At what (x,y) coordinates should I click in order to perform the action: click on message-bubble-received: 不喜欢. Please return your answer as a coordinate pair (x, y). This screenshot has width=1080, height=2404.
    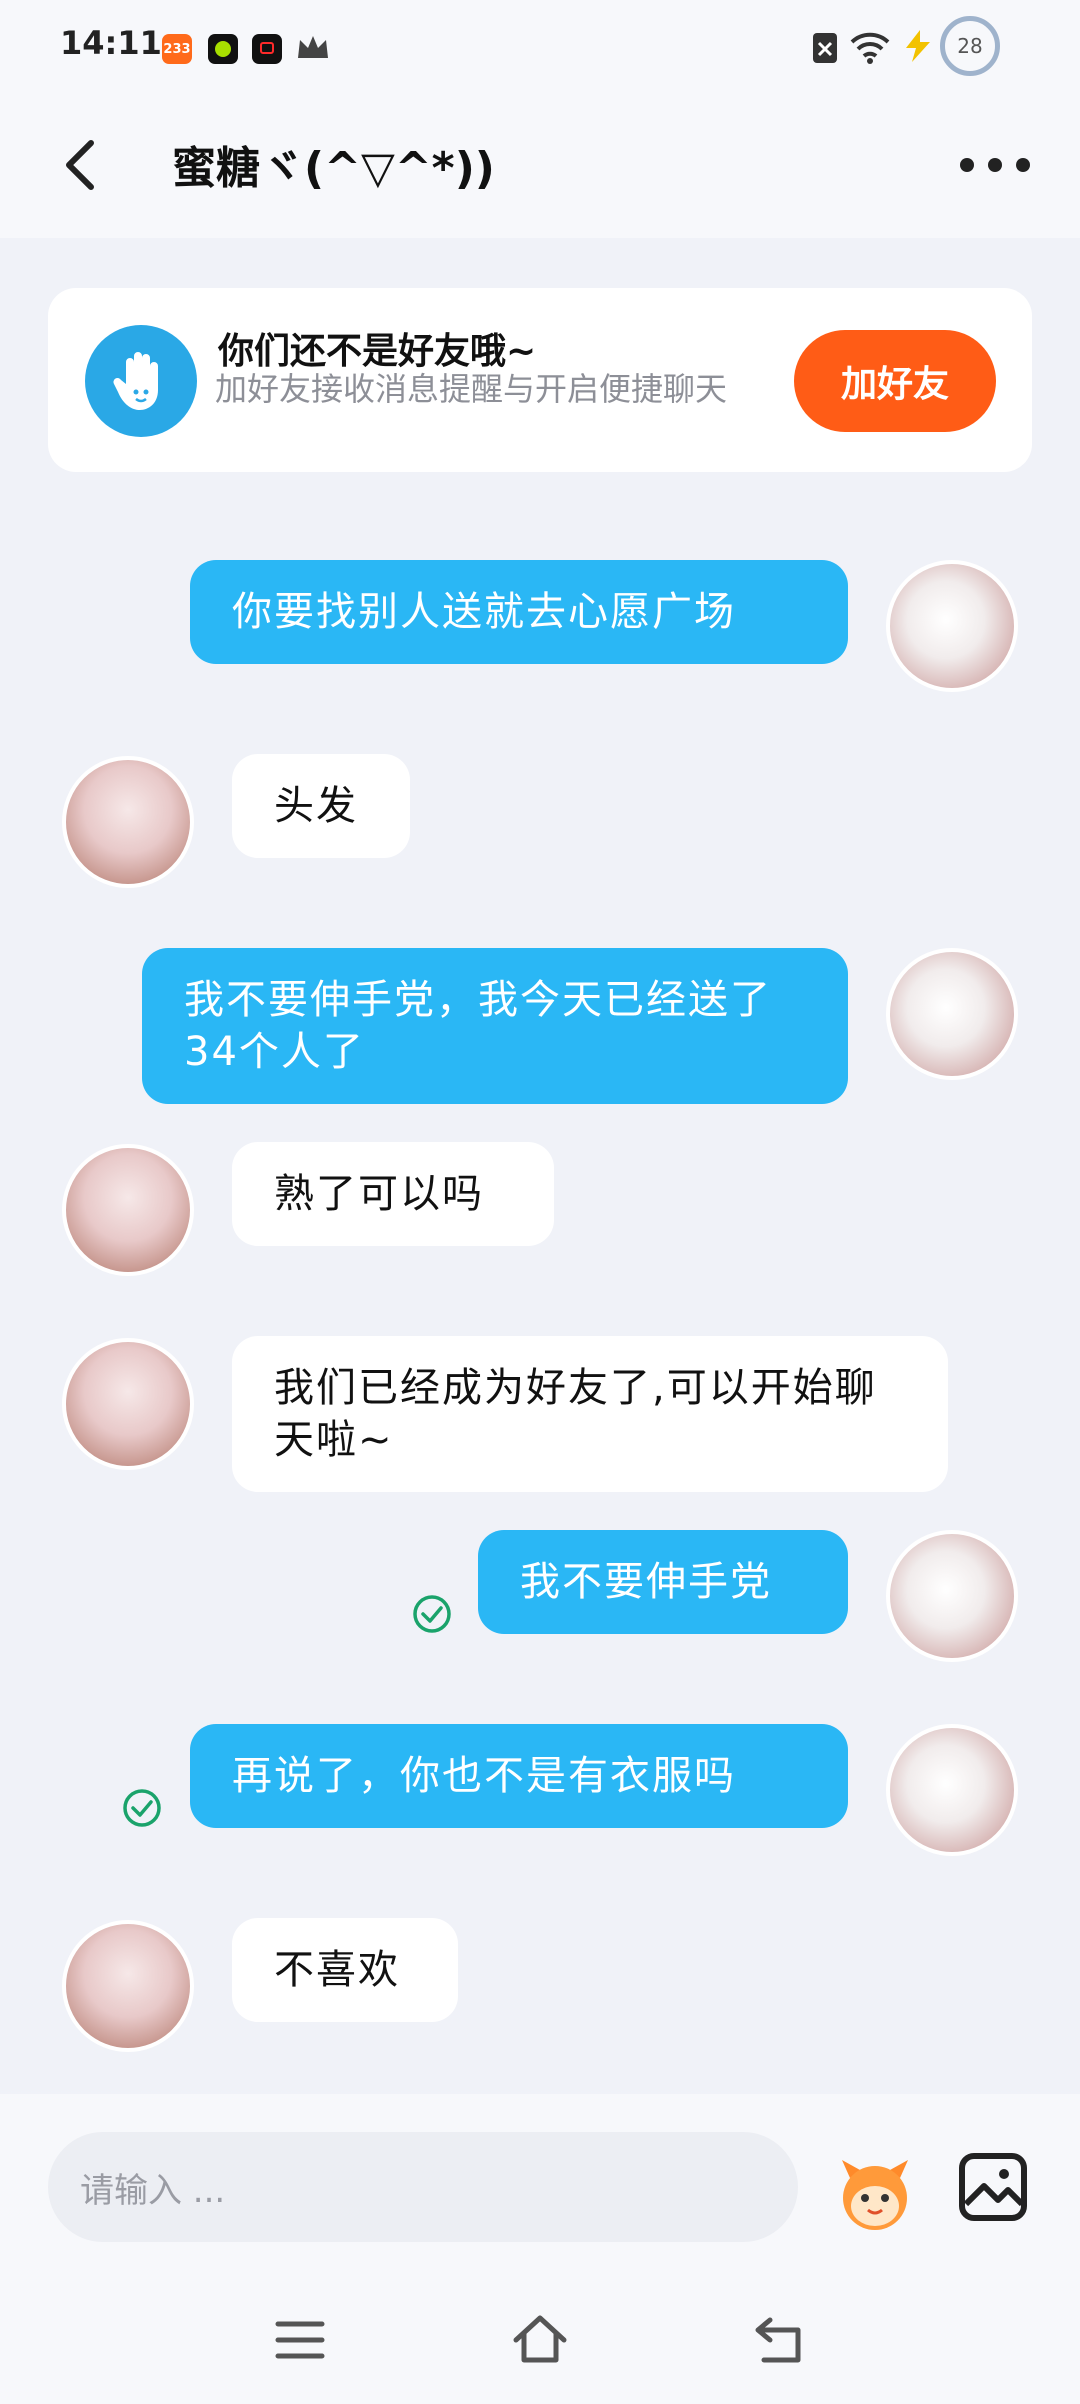
    Looking at the image, I should click on (345, 1970).